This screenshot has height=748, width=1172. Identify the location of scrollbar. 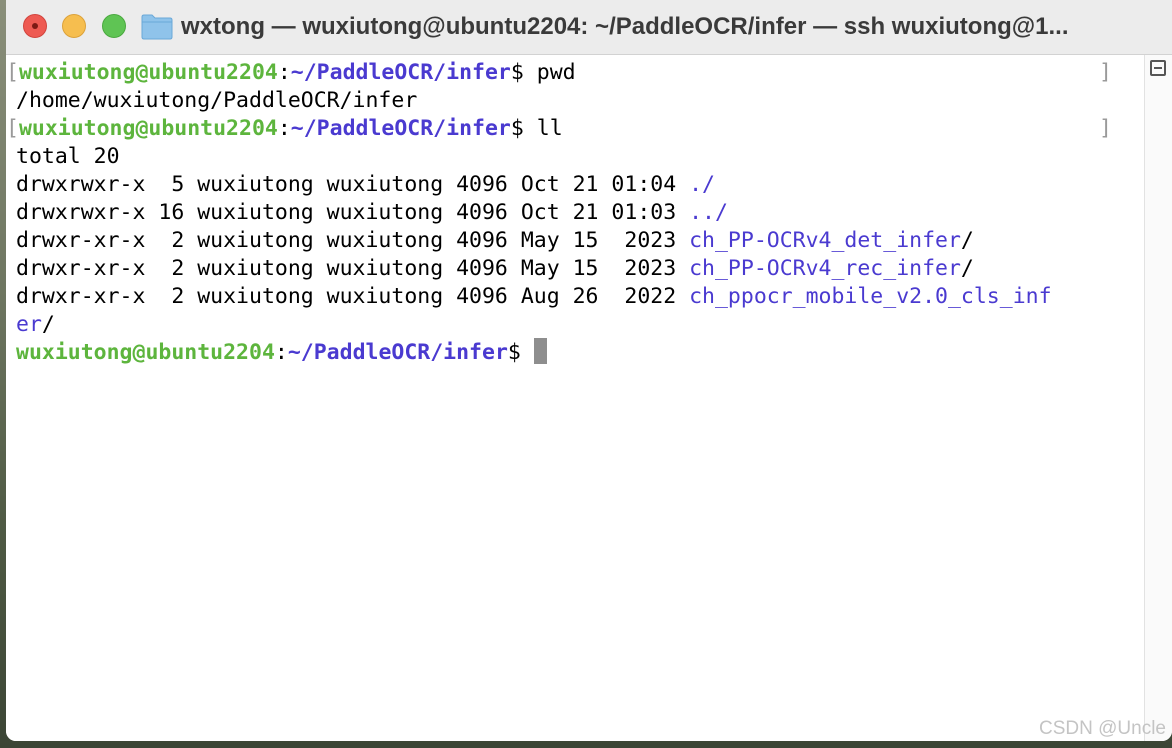
(1158, 398).